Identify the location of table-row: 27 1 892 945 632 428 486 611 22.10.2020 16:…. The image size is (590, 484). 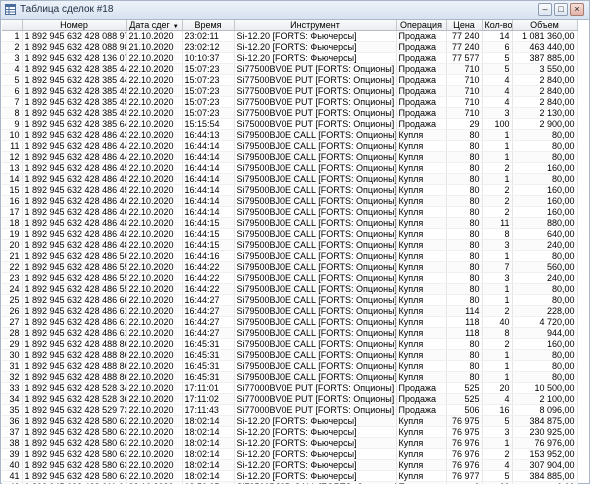
(290, 322).